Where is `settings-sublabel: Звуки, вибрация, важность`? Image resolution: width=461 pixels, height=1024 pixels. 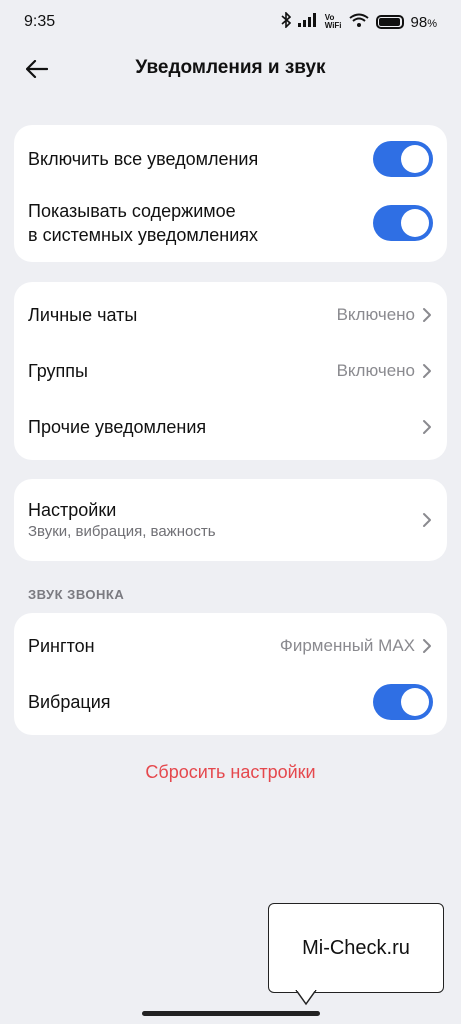 settings-sublabel: Звуки, вибрация, важность is located at coordinates (122, 531).